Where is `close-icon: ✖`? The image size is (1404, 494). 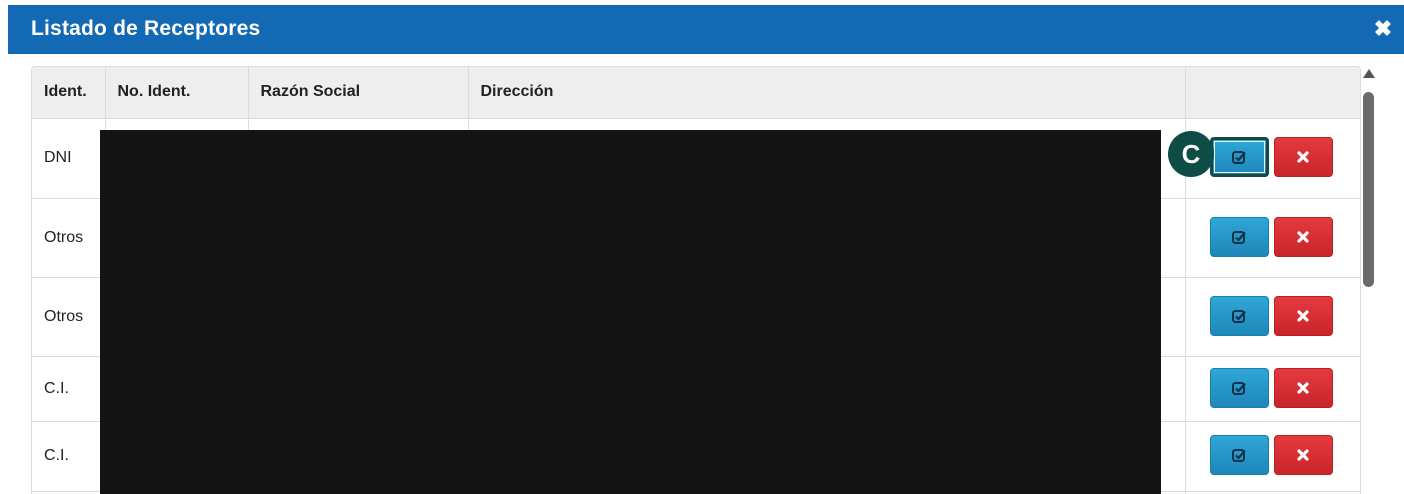 close-icon: ✖ is located at coordinates (1383, 29).